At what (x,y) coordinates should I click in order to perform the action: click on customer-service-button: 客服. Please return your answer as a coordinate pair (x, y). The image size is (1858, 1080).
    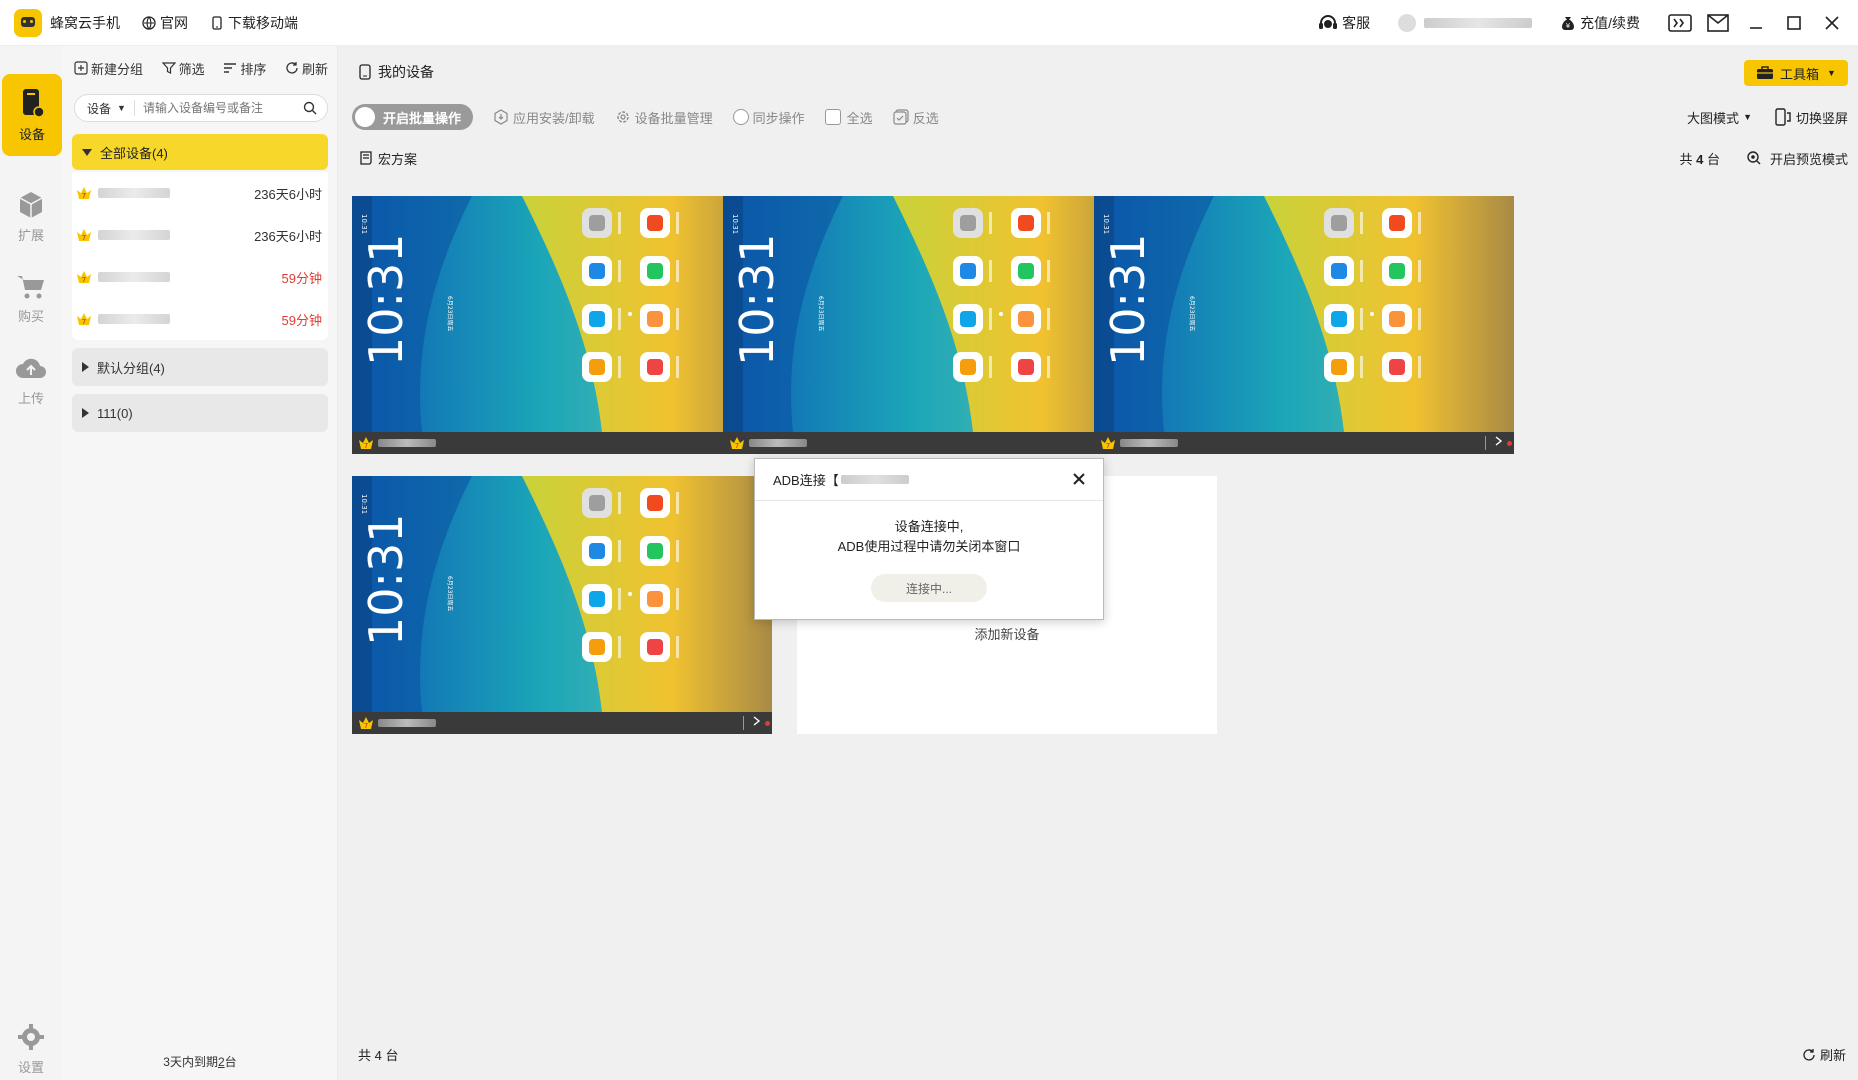
    Looking at the image, I should click on (1344, 23).